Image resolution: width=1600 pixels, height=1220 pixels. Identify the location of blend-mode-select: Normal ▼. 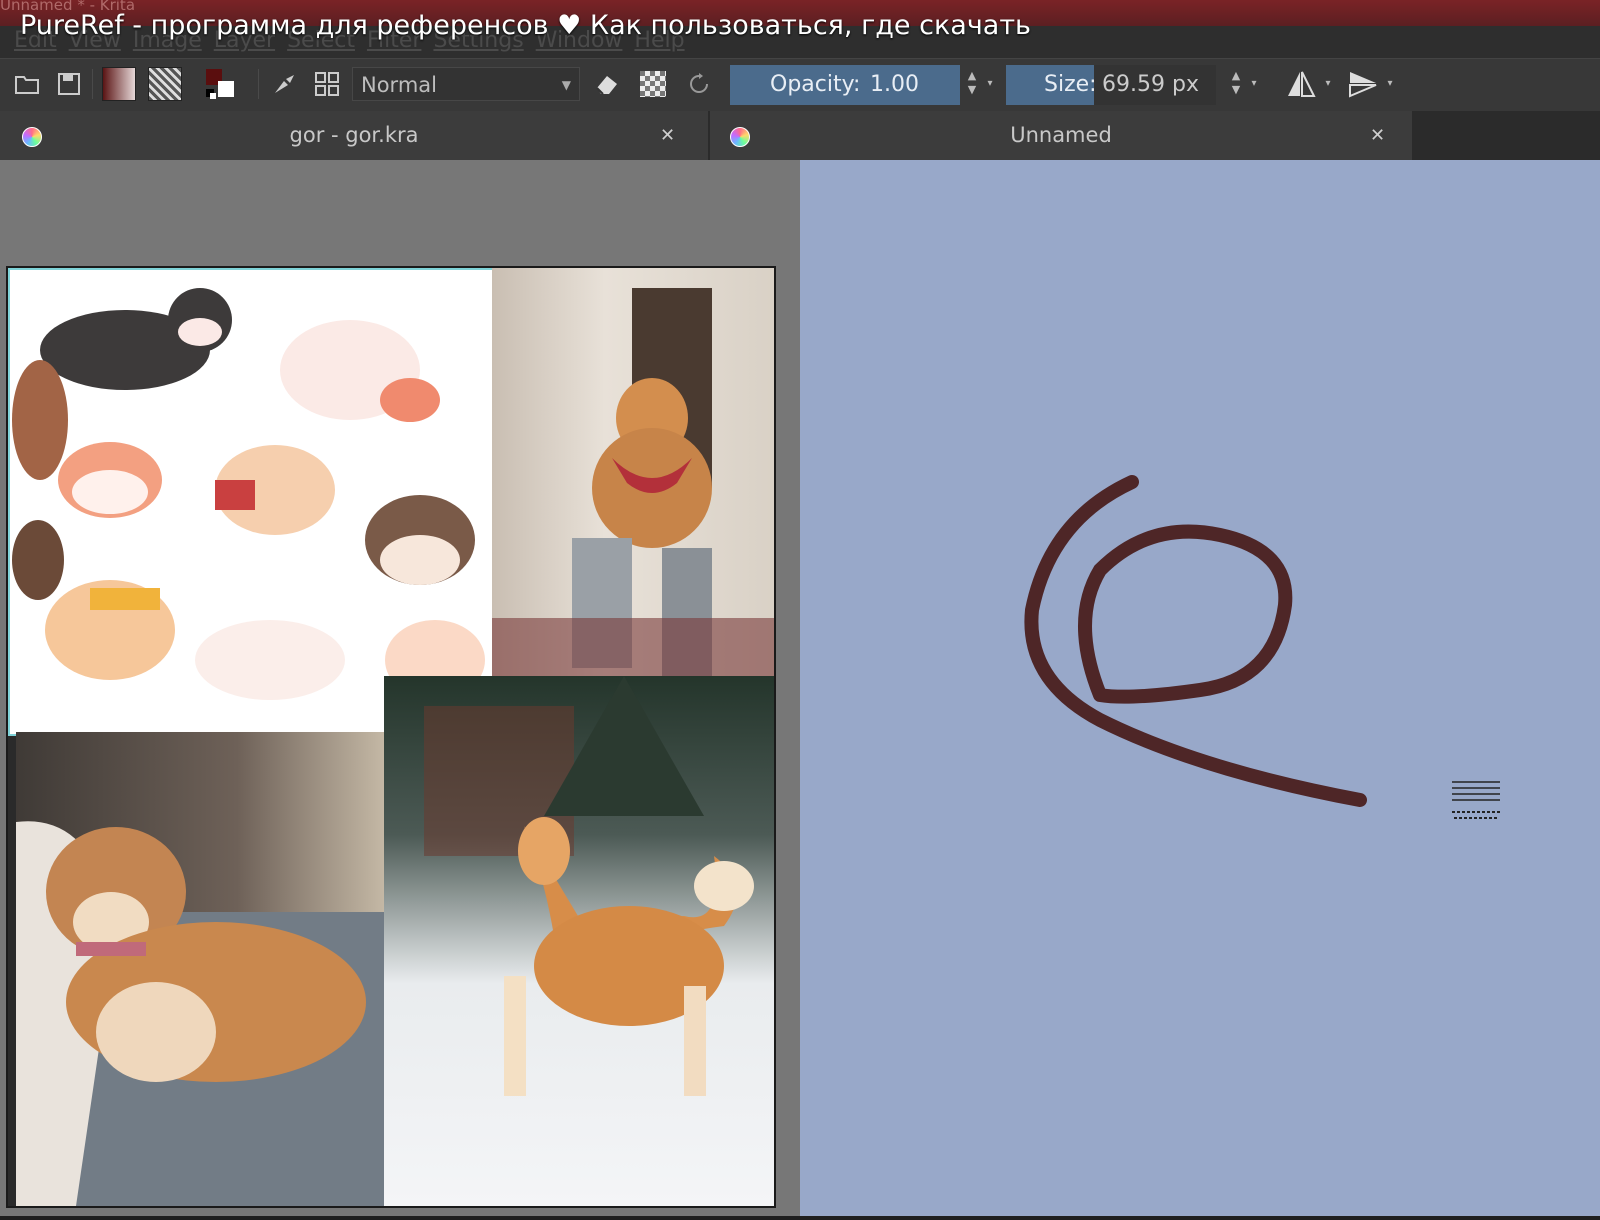
(466, 84).